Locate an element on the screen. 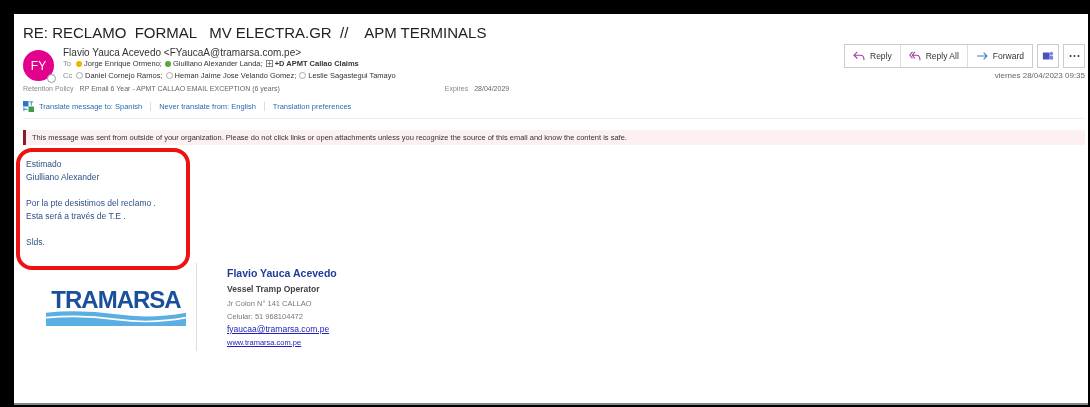 This screenshot has height=407, width=1090. body-text: Esta será a través de T.E . is located at coordinates (76, 216).